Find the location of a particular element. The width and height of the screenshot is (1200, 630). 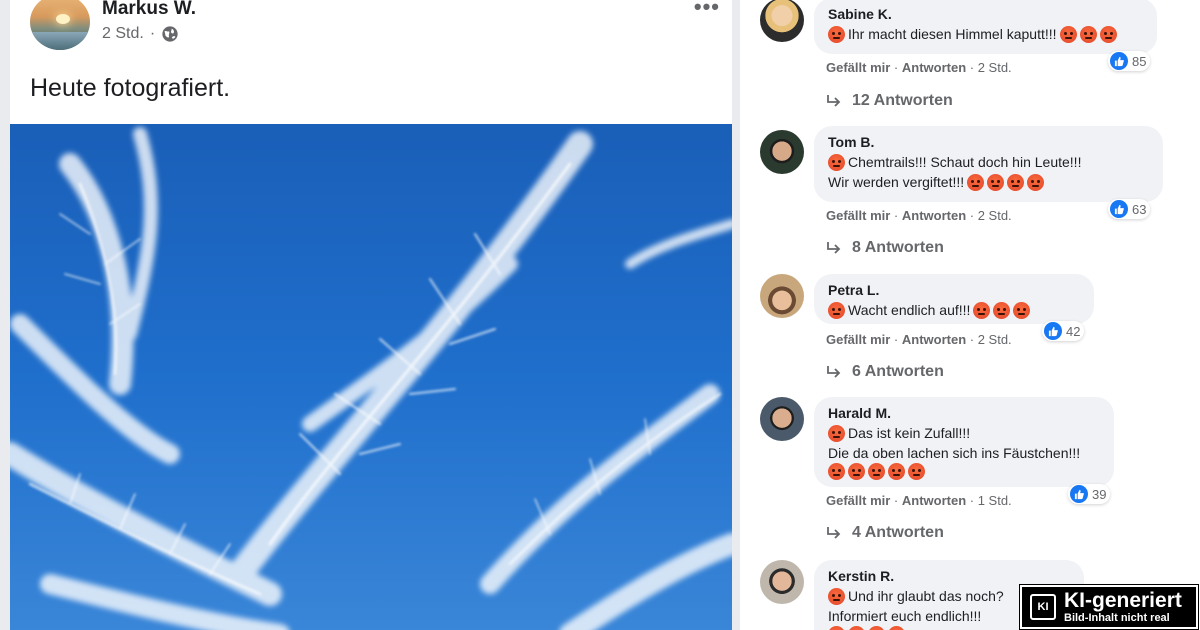

post-text: Heute fotografiert. is located at coordinates (130, 88).